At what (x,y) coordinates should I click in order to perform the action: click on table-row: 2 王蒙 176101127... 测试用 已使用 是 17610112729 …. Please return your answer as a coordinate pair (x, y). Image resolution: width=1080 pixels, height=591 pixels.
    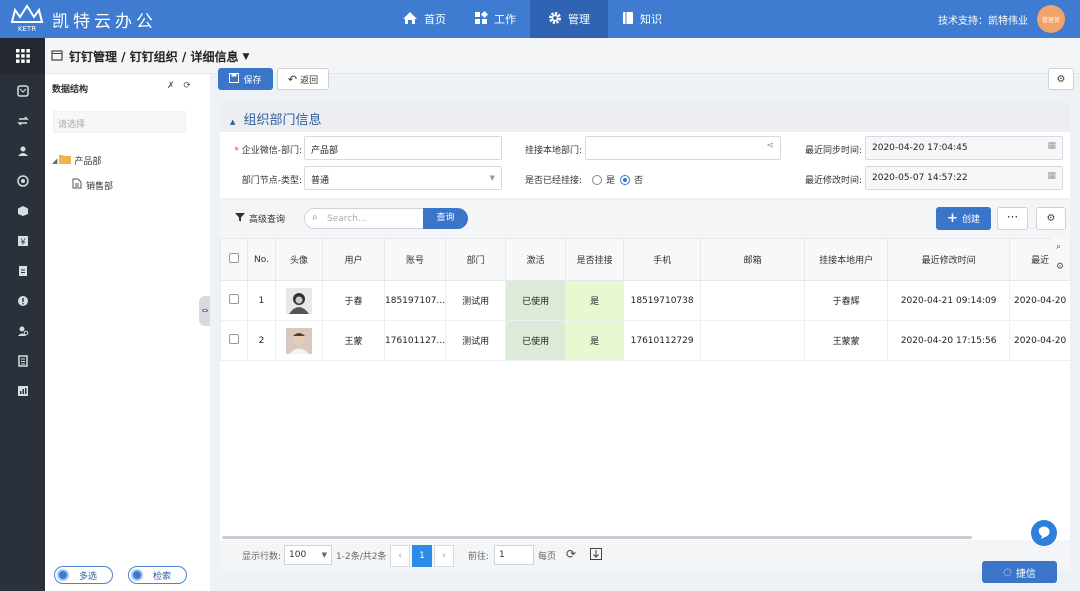
    Looking at the image, I should click on (646, 340).